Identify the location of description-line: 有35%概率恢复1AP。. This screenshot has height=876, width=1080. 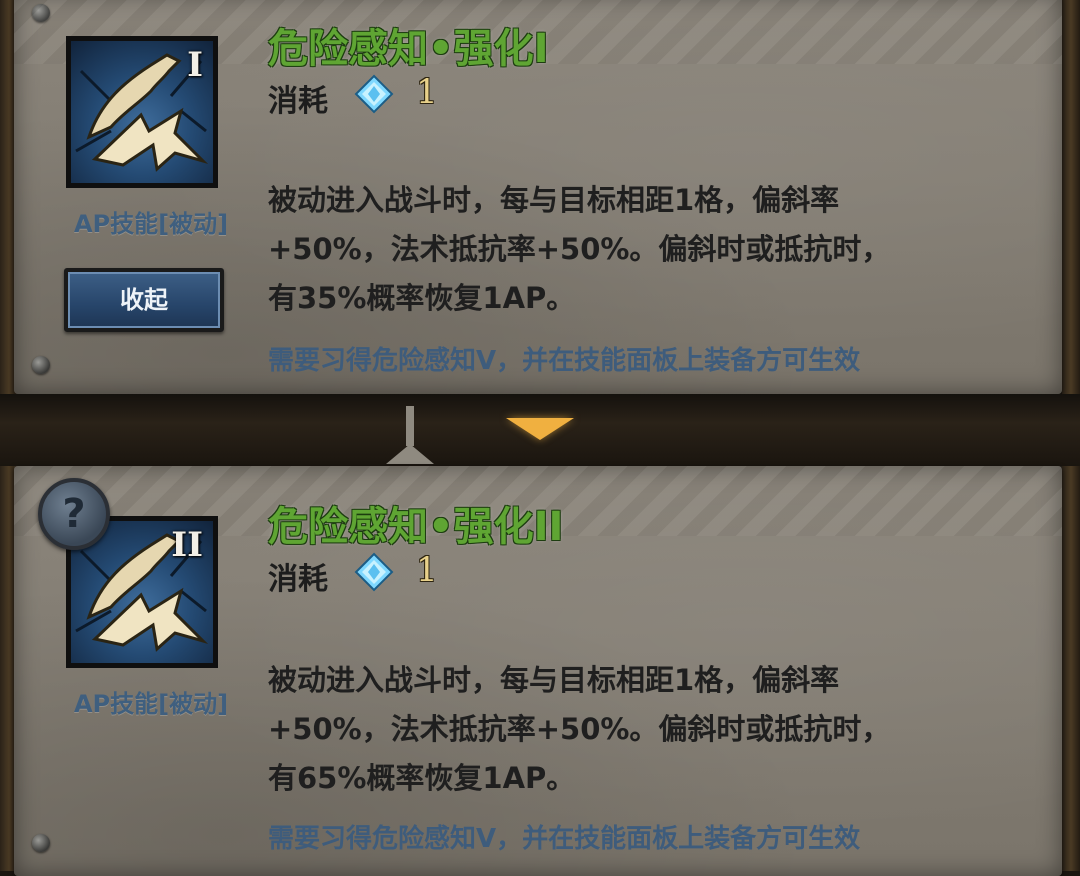
(422, 298).